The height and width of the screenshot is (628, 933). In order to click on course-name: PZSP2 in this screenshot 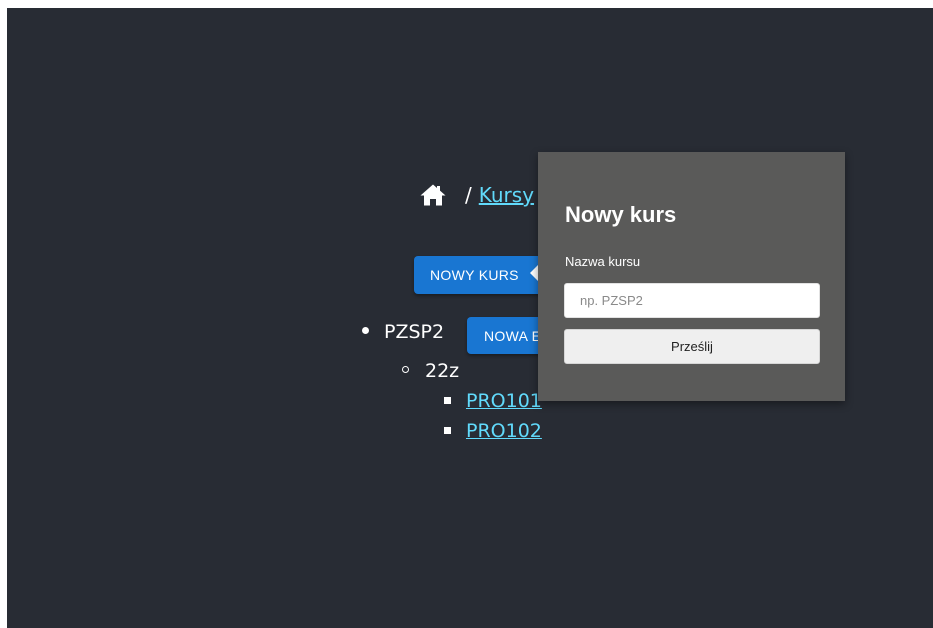, I will do `click(414, 332)`.